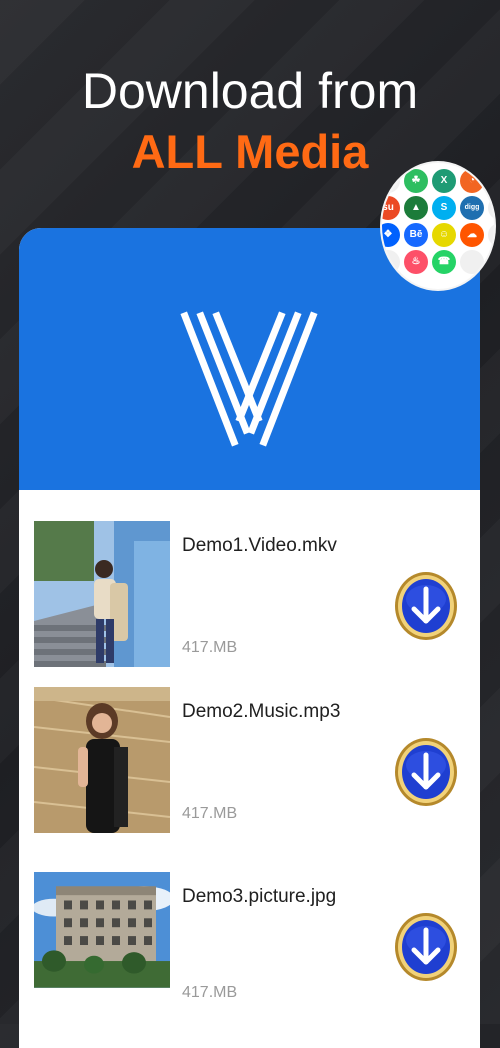 The height and width of the screenshot is (1048, 500). What do you see at coordinates (438, 221) in the screenshot?
I see `social-icons-grid: ☘ X ◔ su ▲ Sdigg ❖ Bē ☺ ☁ ♨ ☎` at bounding box center [438, 221].